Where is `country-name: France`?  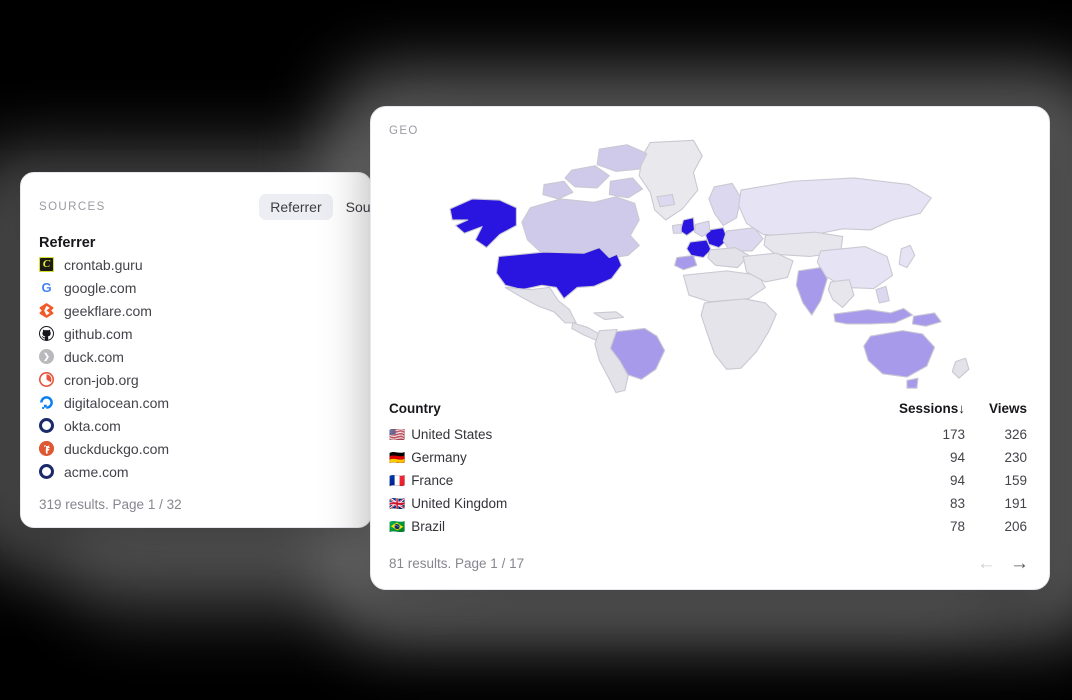
country-name: France is located at coordinates (432, 480).